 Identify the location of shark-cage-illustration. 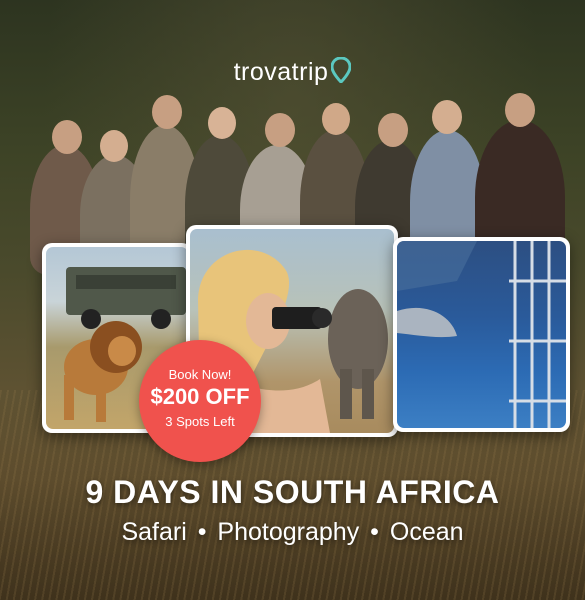
(481, 334).